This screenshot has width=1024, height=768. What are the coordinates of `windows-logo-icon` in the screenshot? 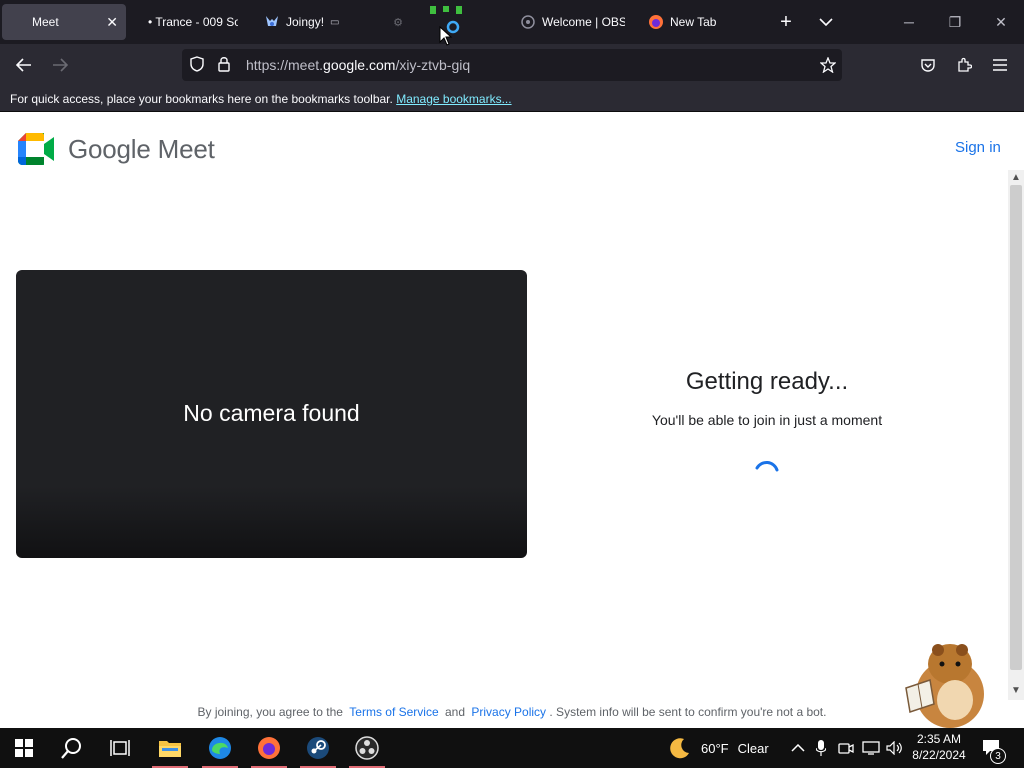 It's located at (24, 748).